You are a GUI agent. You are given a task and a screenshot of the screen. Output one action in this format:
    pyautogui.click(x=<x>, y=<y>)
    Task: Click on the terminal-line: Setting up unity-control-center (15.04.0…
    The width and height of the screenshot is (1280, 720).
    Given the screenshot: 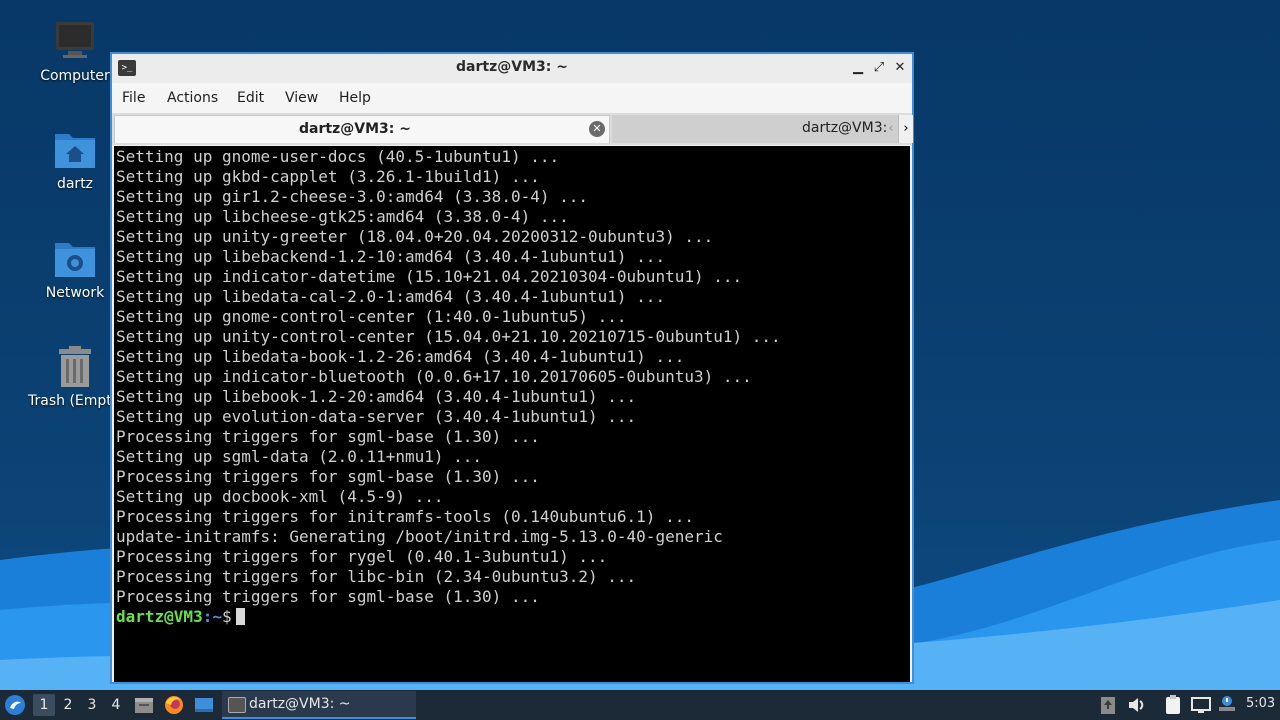 What is the action you would take?
    pyautogui.click(x=448, y=336)
    